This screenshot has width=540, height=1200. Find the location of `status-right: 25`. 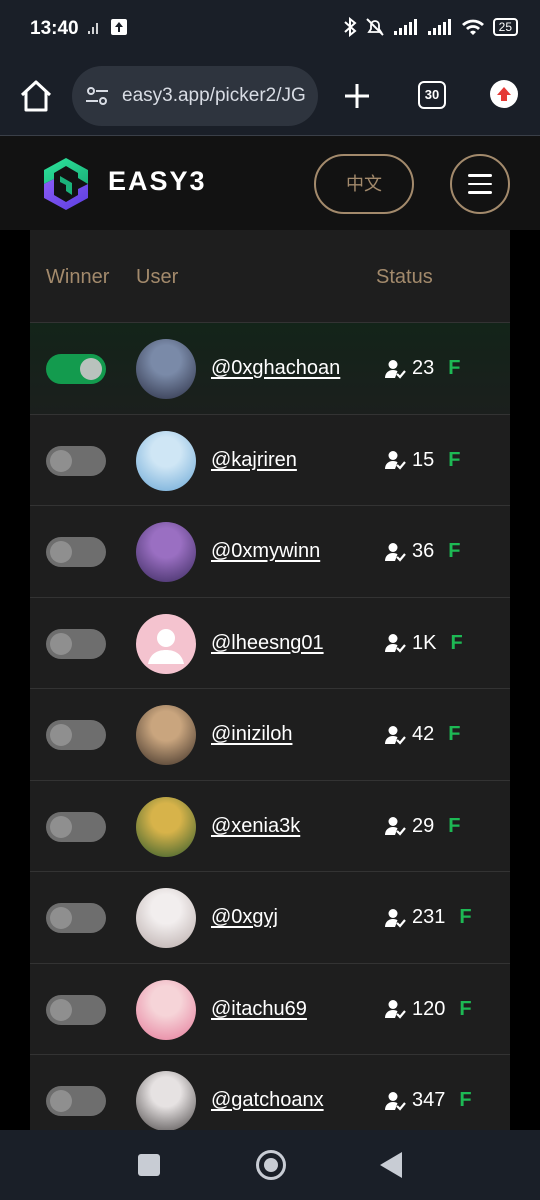

status-right: 25 is located at coordinates (430, 27).